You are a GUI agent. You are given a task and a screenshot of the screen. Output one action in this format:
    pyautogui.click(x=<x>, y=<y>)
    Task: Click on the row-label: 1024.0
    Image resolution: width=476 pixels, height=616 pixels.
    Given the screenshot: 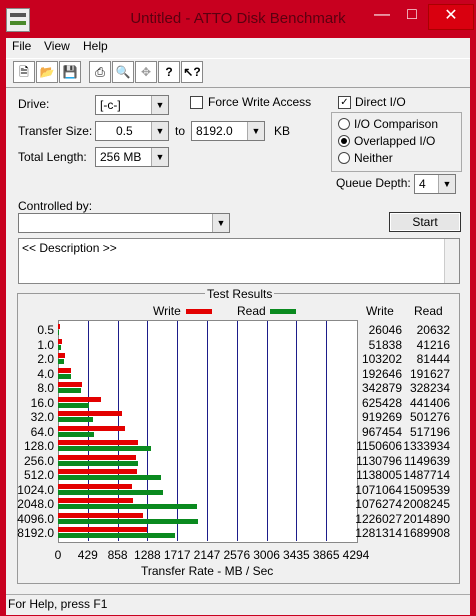 What is the action you would take?
    pyautogui.click(x=35, y=489)
    